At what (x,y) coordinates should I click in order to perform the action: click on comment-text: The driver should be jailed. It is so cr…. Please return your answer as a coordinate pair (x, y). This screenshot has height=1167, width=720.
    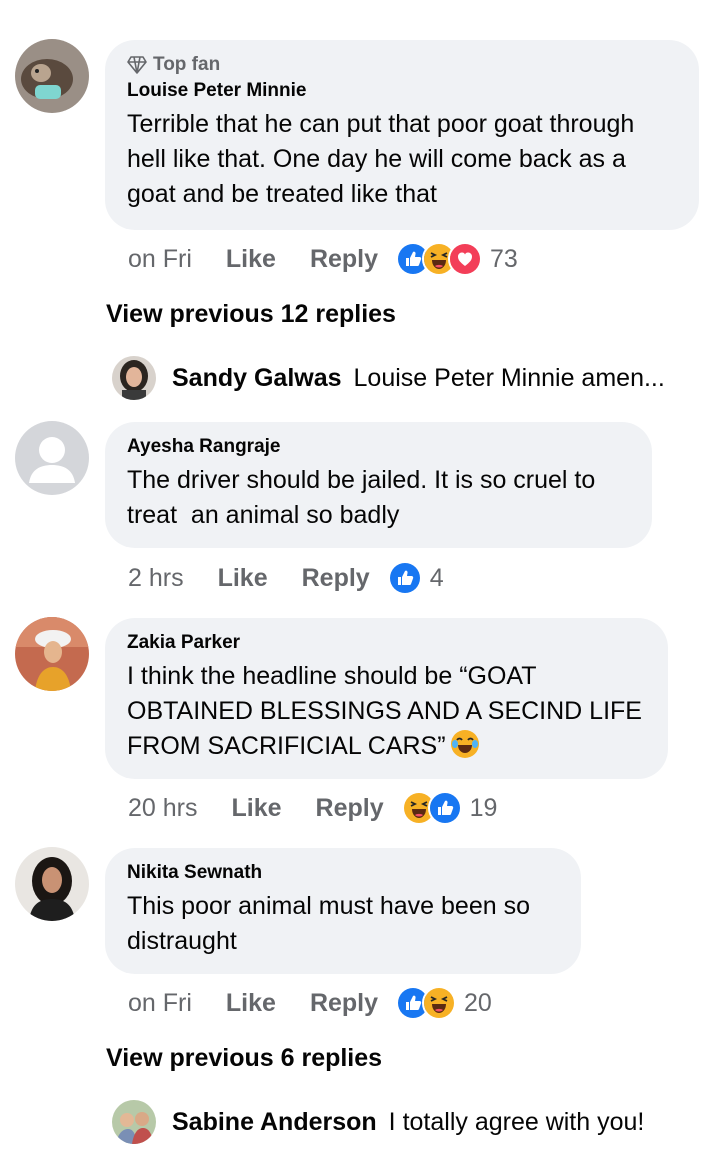
    Looking at the image, I should click on (361, 497).